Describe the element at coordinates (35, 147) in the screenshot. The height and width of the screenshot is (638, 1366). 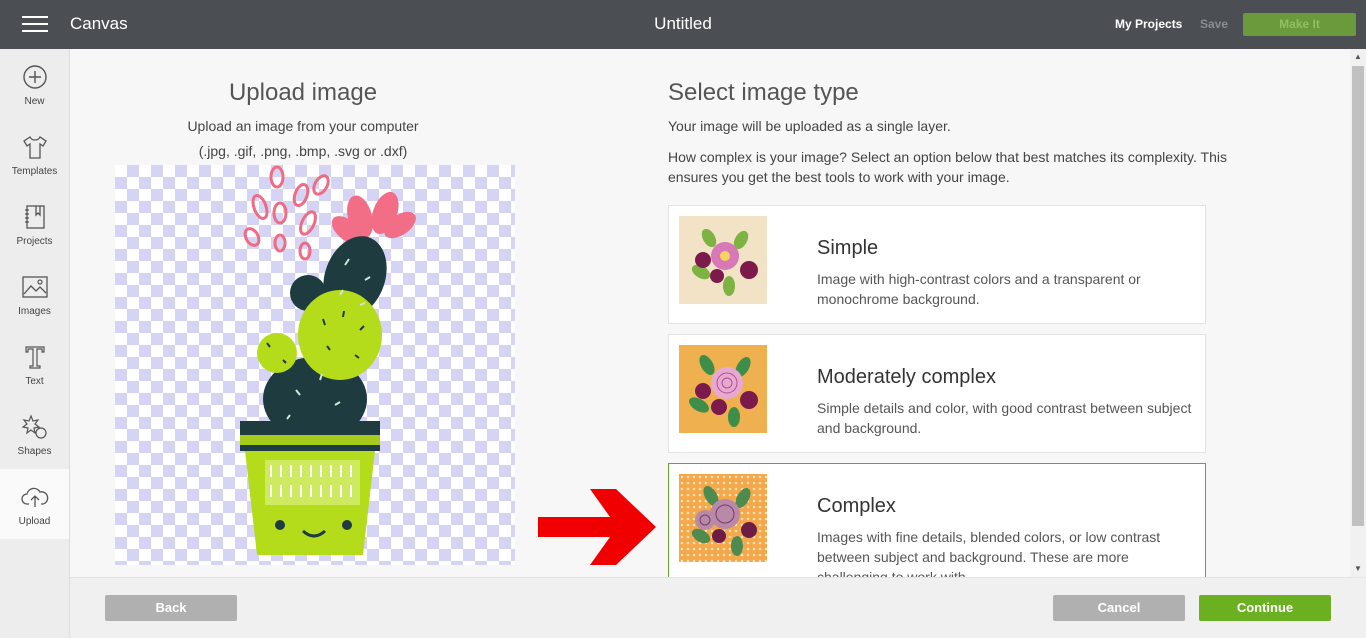
I see `tshirt-icon` at that location.